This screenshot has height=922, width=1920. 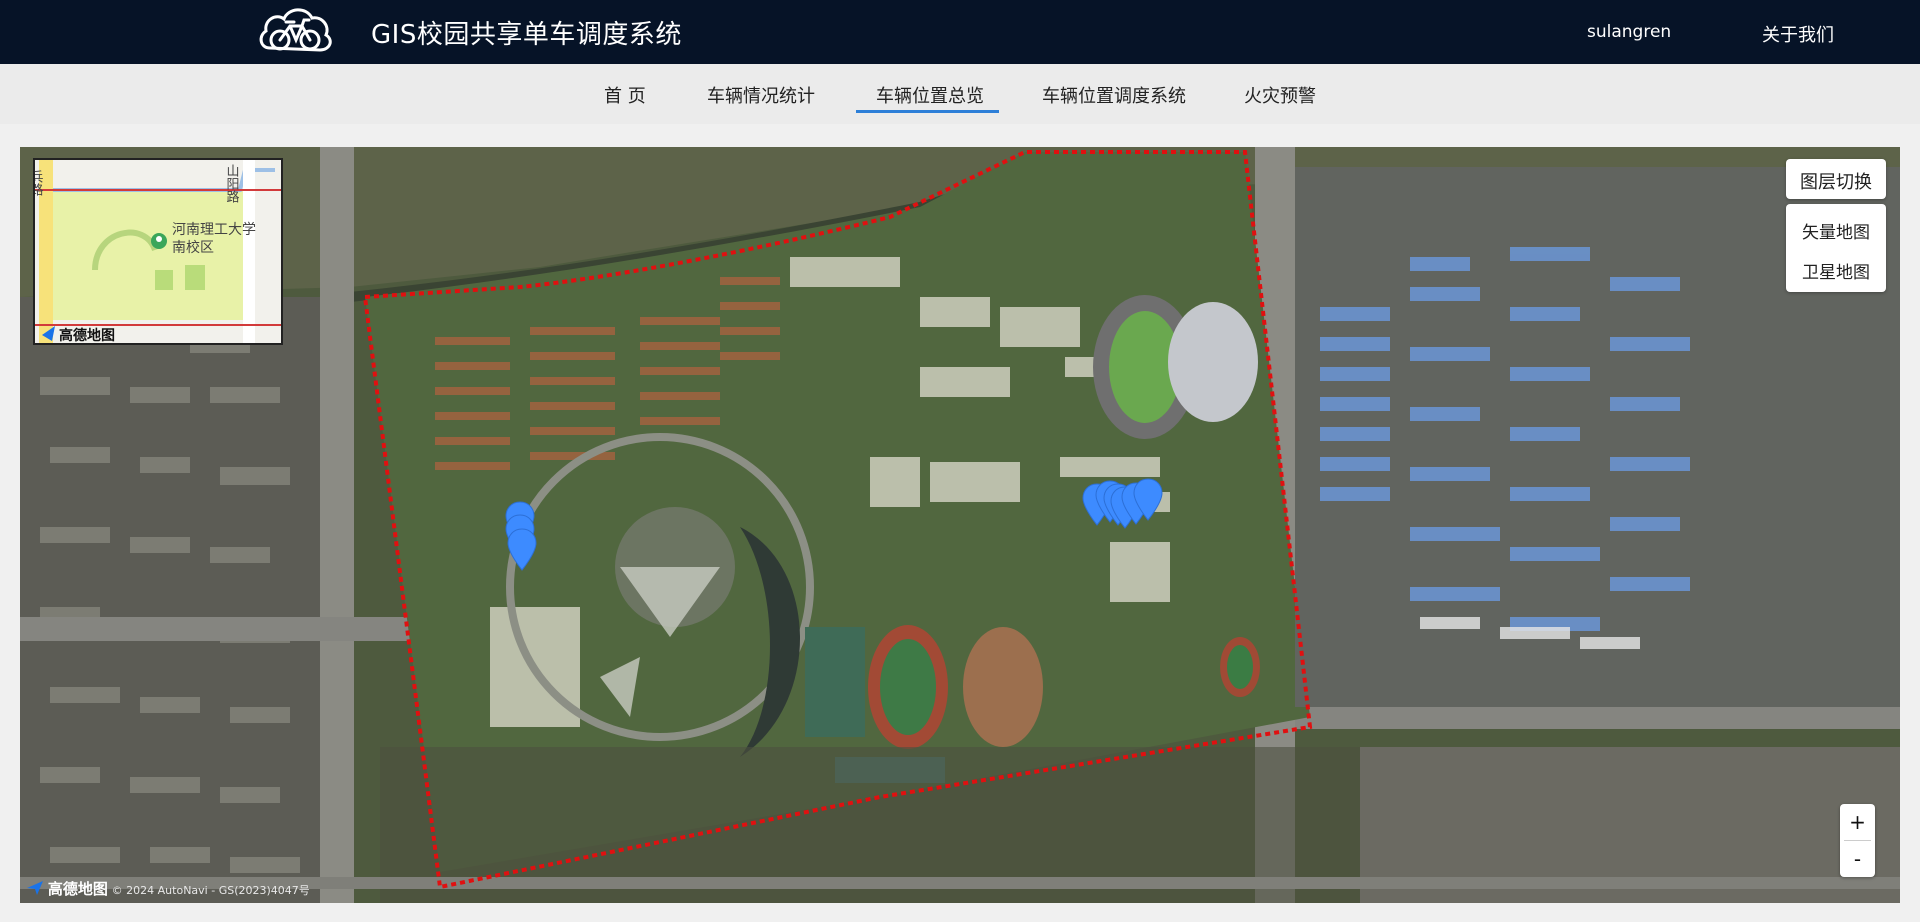 What do you see at coordinates (761, 95) in the screenshot?
I see `nav-item-vehicle-stats: 车辆情况统计` at bounding box center [761, 95].